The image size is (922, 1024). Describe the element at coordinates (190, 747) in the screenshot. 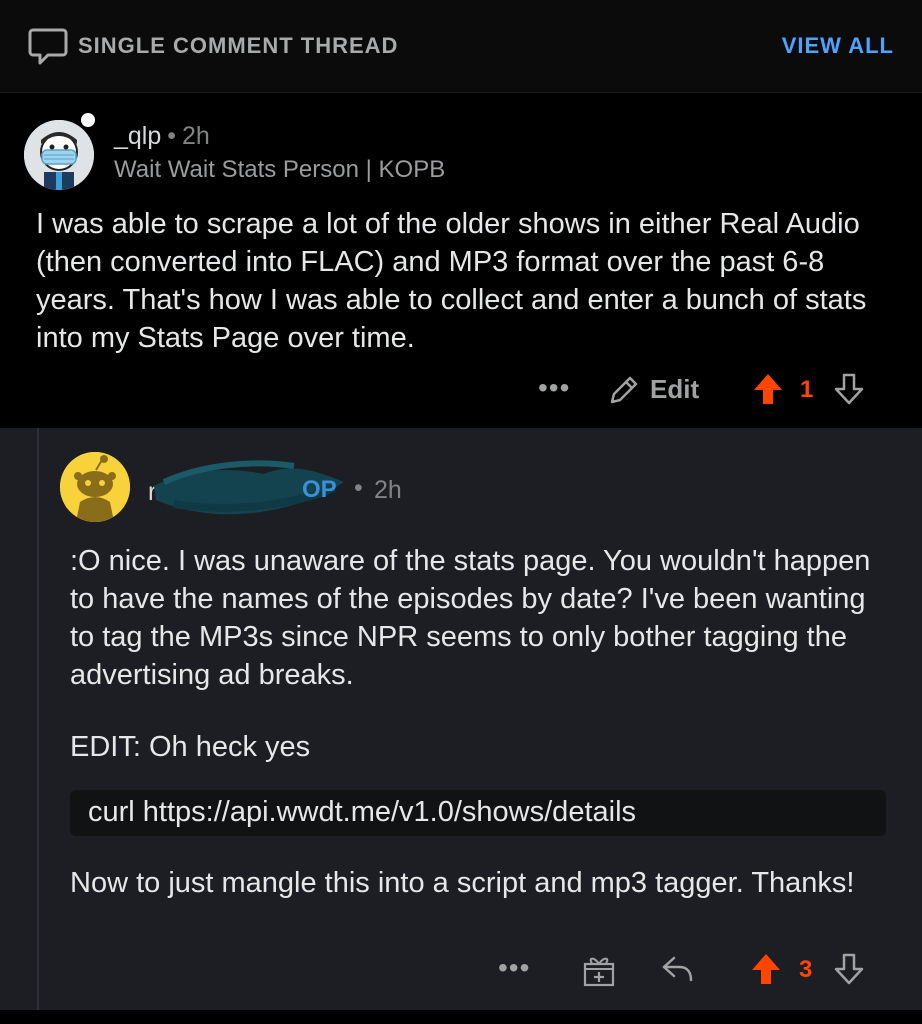

I see `reply-edit-paragraph: EDIT: Oh heck yes` at that location.